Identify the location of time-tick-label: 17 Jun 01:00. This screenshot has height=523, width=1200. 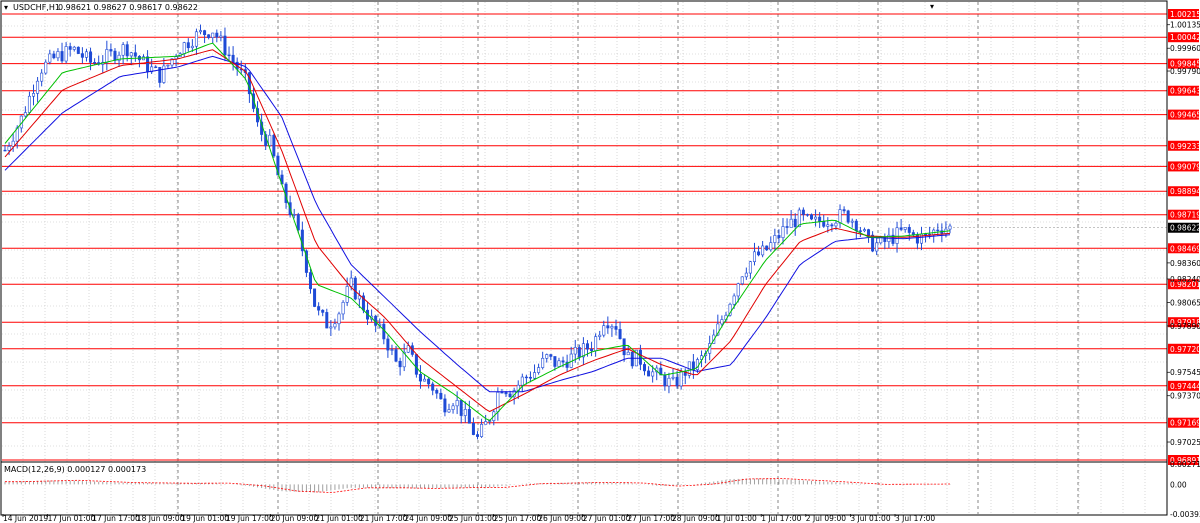
(72, 518).